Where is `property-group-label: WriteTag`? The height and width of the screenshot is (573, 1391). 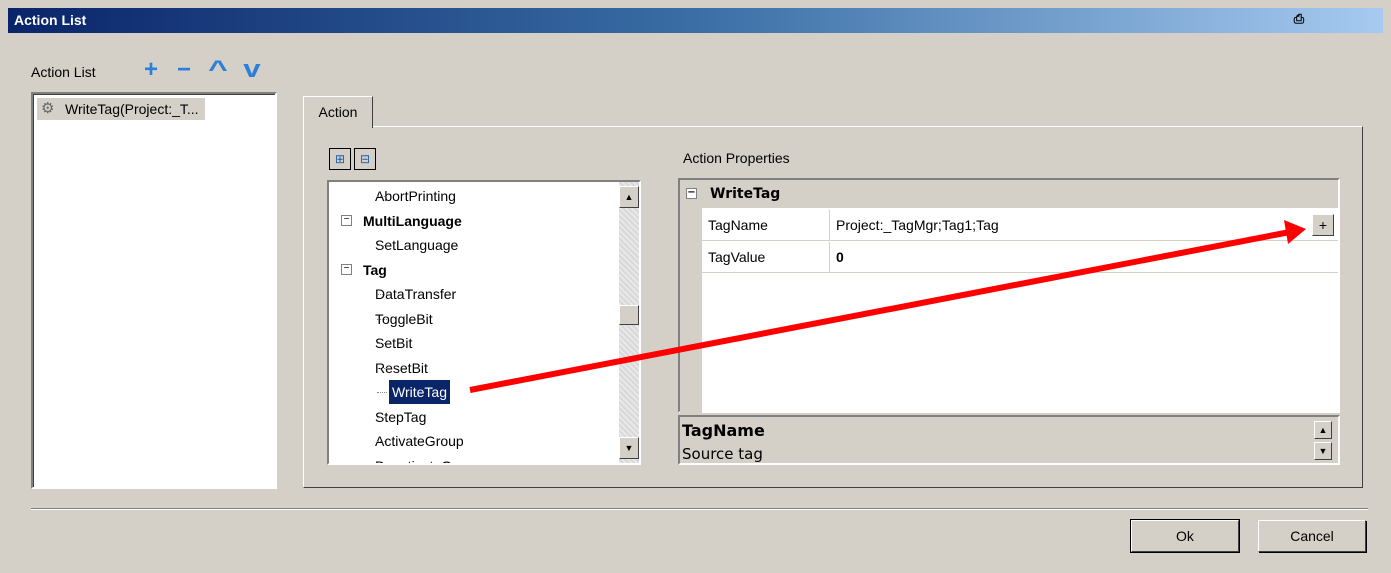 property-group-label: WriteTag is located at coordinates (745, 194).